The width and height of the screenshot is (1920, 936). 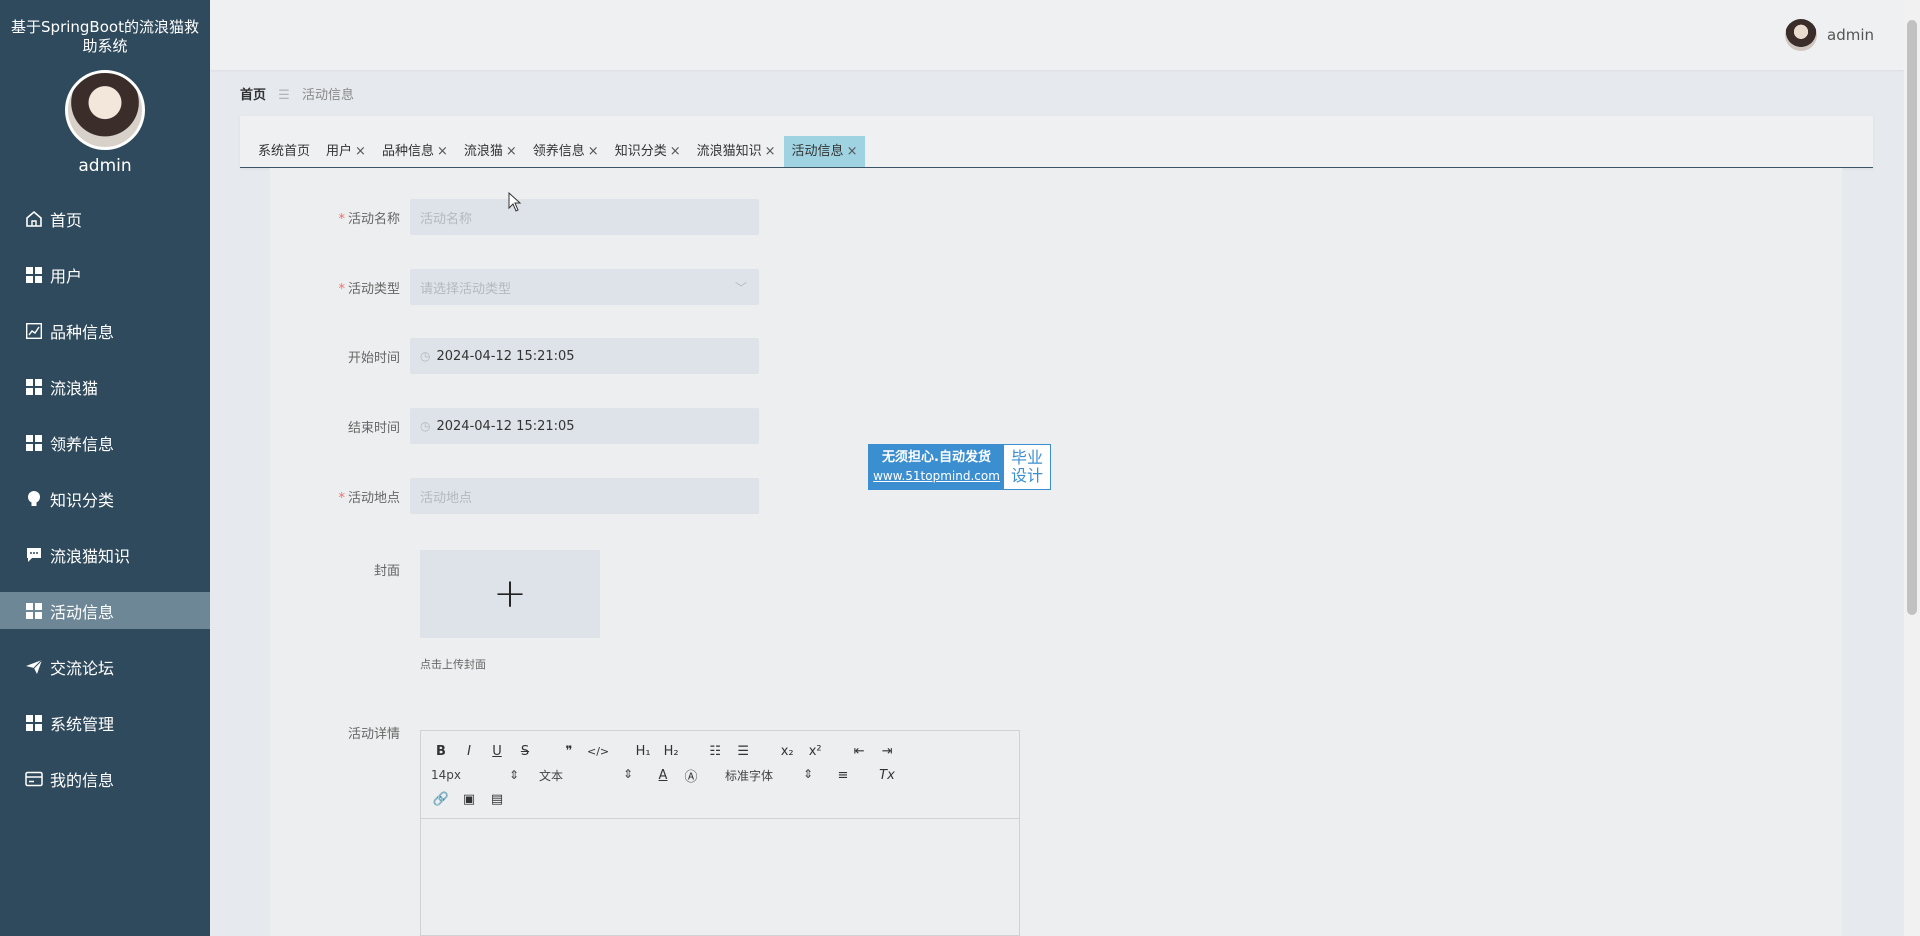 What do you see at coordinates (105, 166) in the screenshot?
I see `sidebar-username: admin` at bounding box center [105, 166].